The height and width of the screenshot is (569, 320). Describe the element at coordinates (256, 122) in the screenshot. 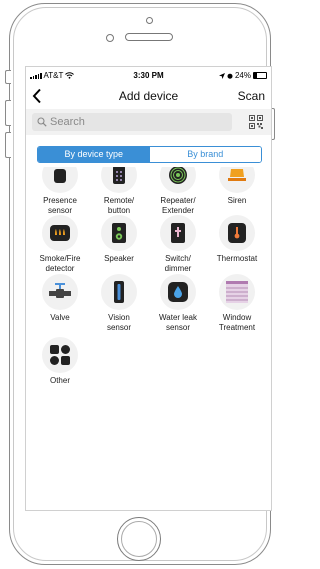

I see `qr-code-icon` at that location.